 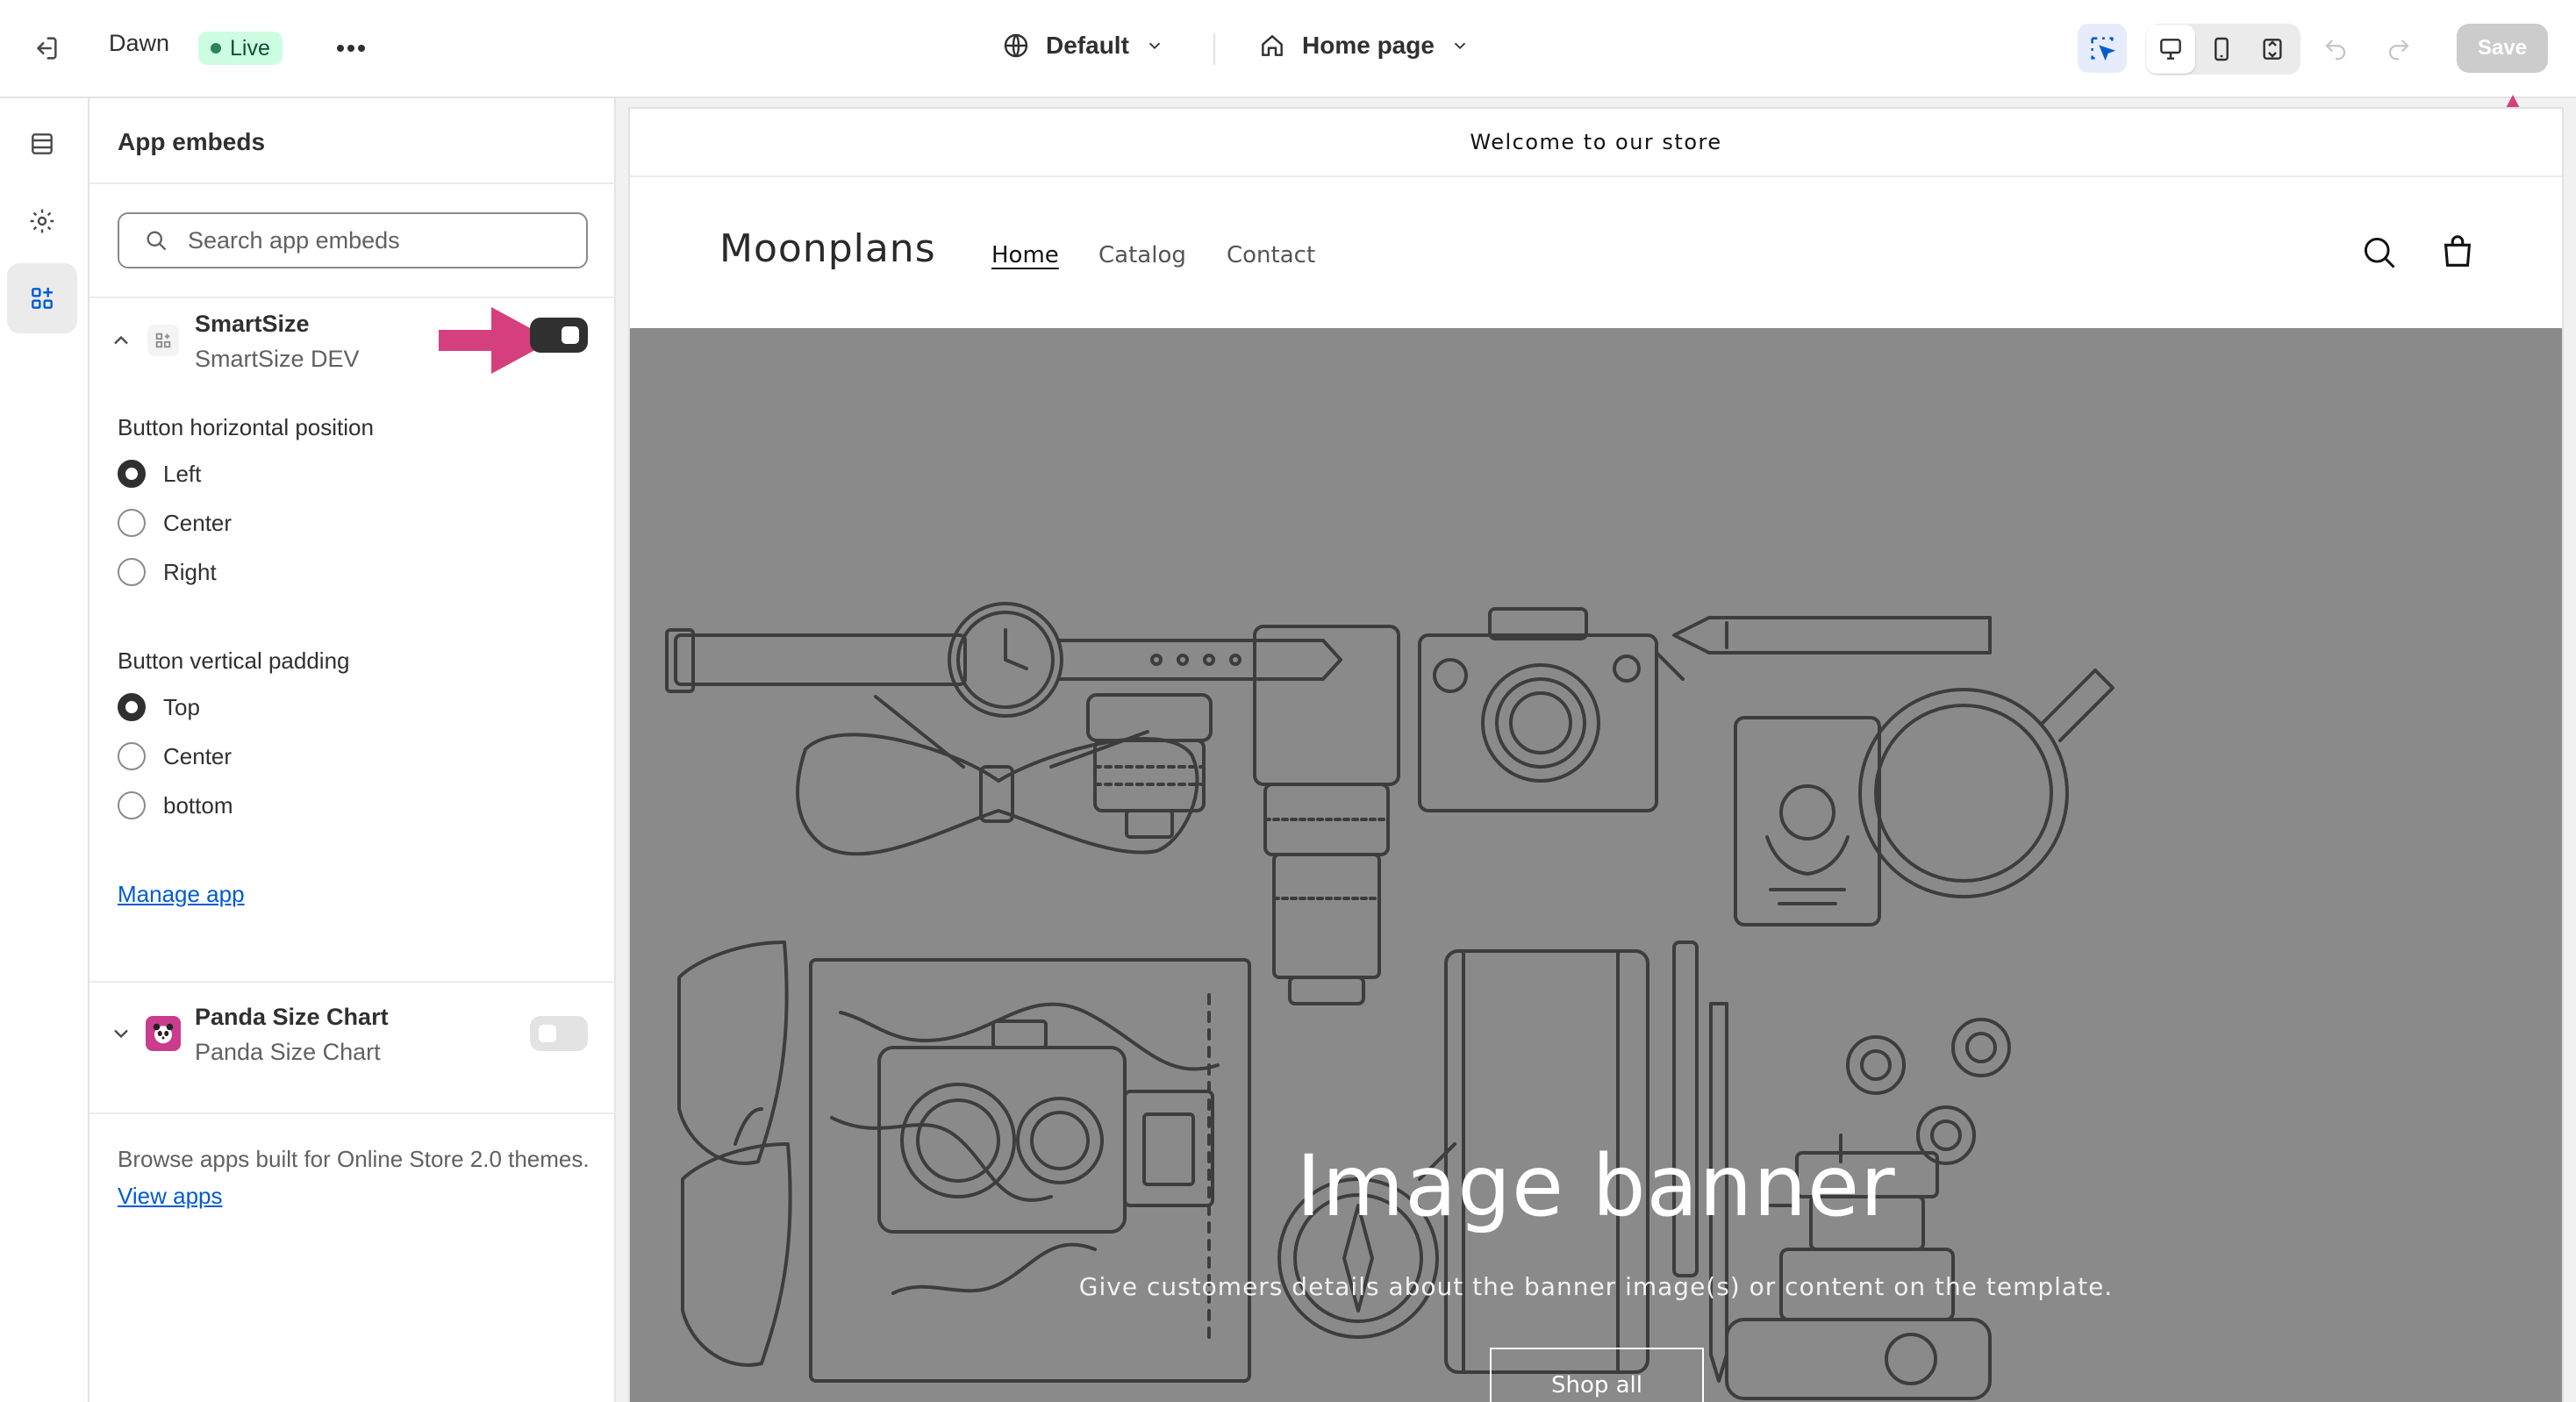 What do you see at coordinates (2379, 252) in the screenshot?
I see `store-search-icon` at bounding box center [2379, 252].